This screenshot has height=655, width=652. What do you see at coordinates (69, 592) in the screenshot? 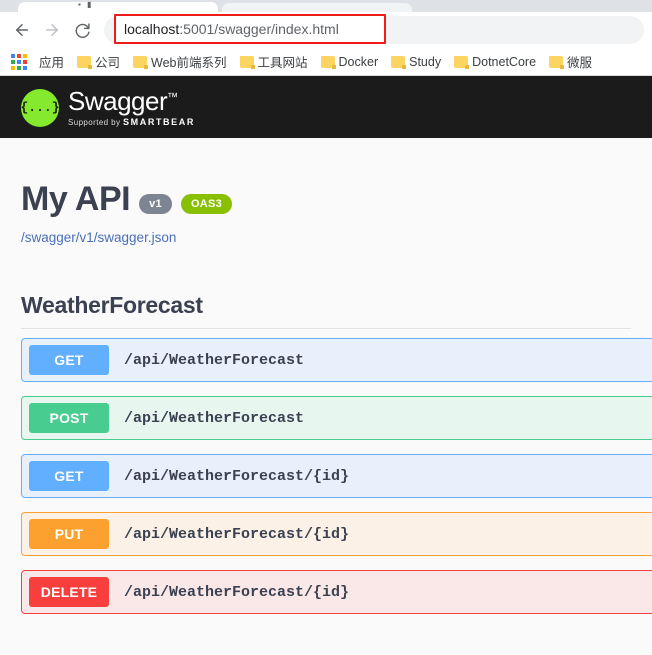
I see `method-badge: DELETE` at bounding box center [69, 592].